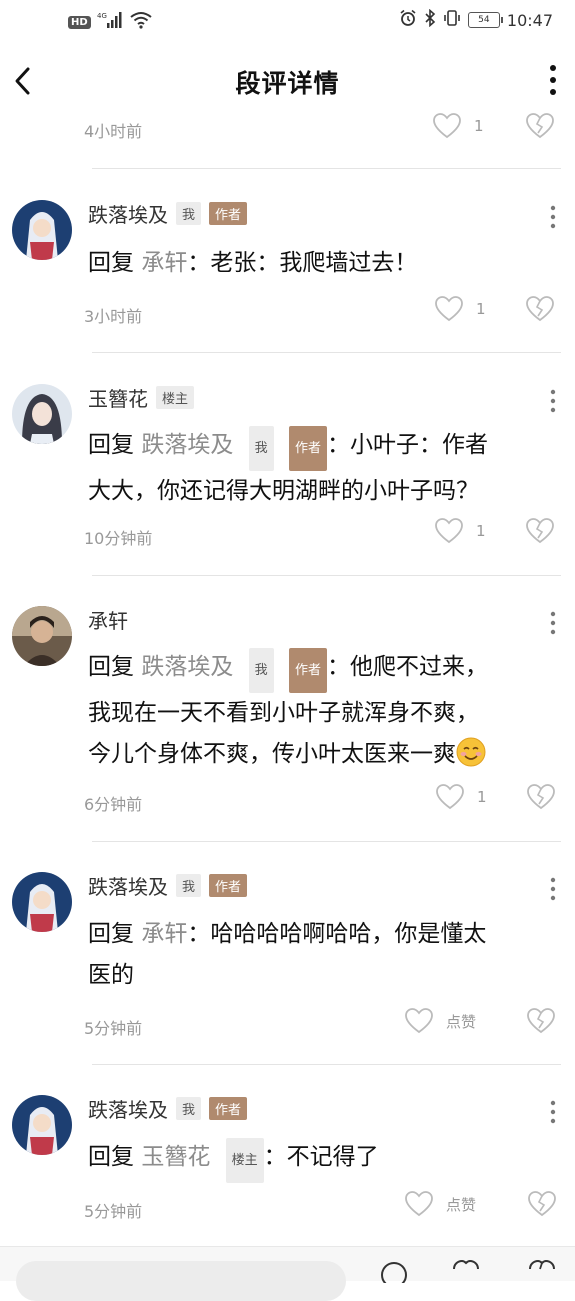 The height and width of the screenshot is (1301, 575). What do you see at coordinates (471, 752) in the screenshot?
I see `smiling-face-icon` at bounding box center [471, 752].